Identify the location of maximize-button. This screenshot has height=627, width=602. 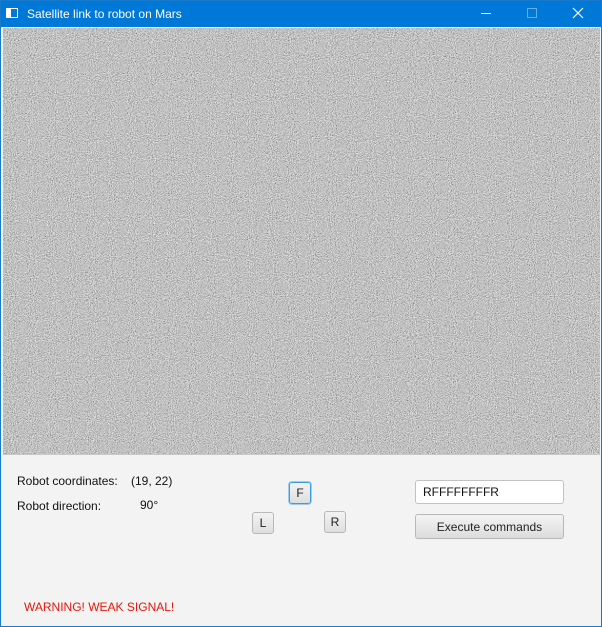
(532, 14).